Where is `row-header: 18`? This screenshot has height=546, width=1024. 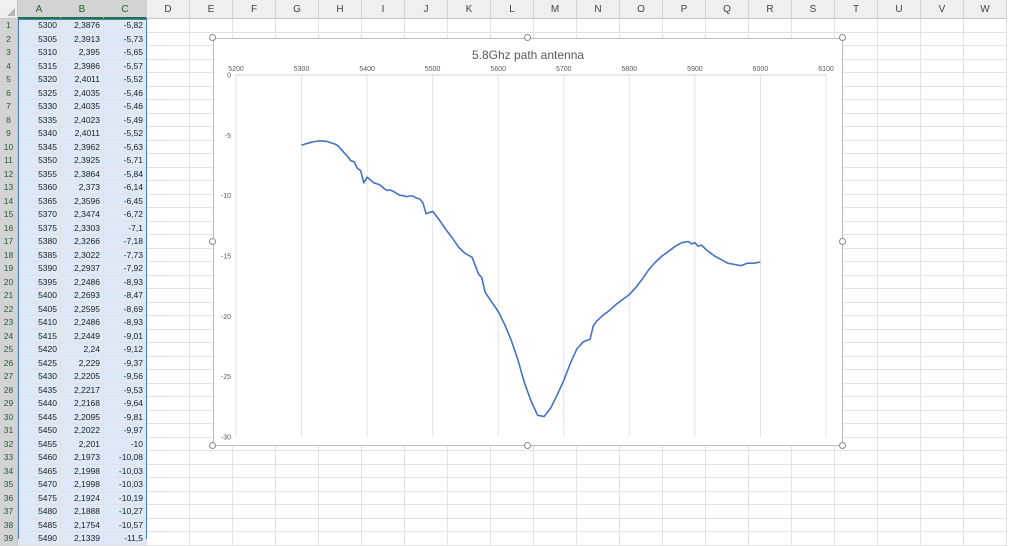
row-header: 18 is located at coordinates (9, 255).